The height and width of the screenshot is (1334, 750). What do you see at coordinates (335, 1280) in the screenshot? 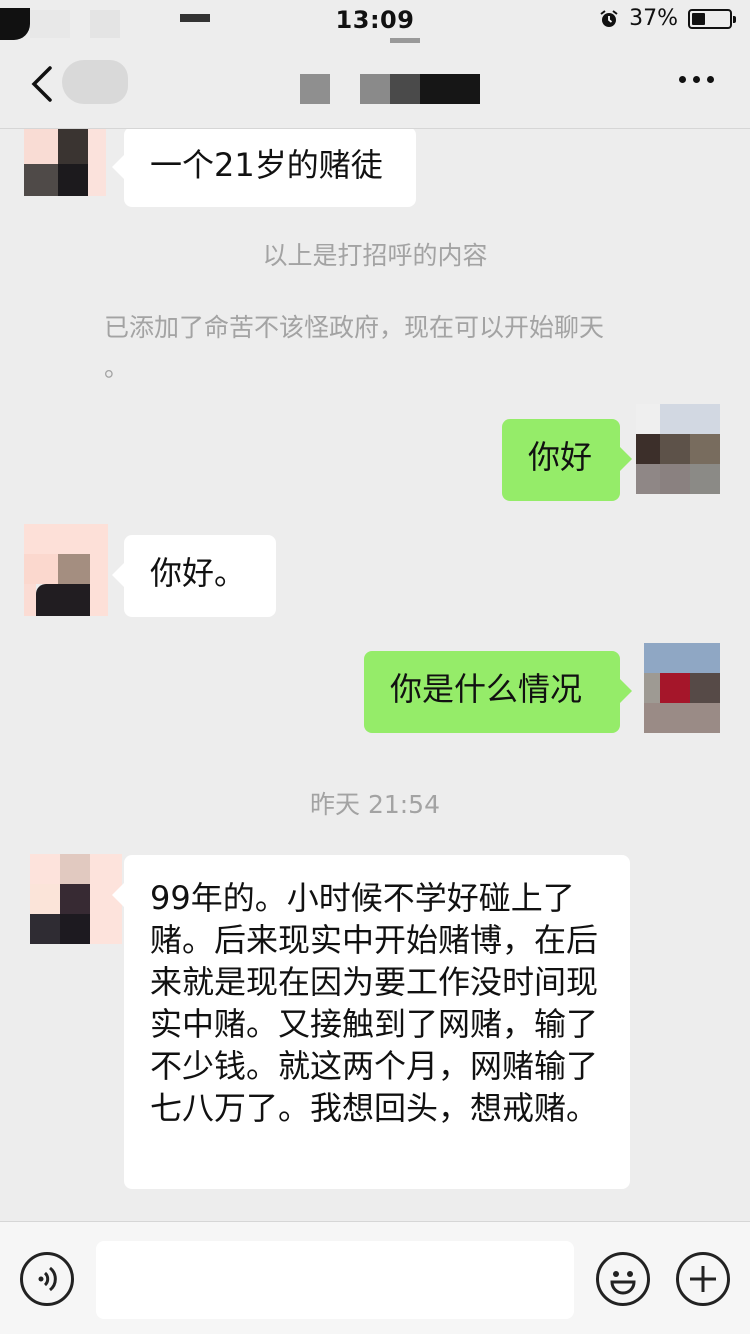
I see `message-input` at bounding box center [335, 1280].